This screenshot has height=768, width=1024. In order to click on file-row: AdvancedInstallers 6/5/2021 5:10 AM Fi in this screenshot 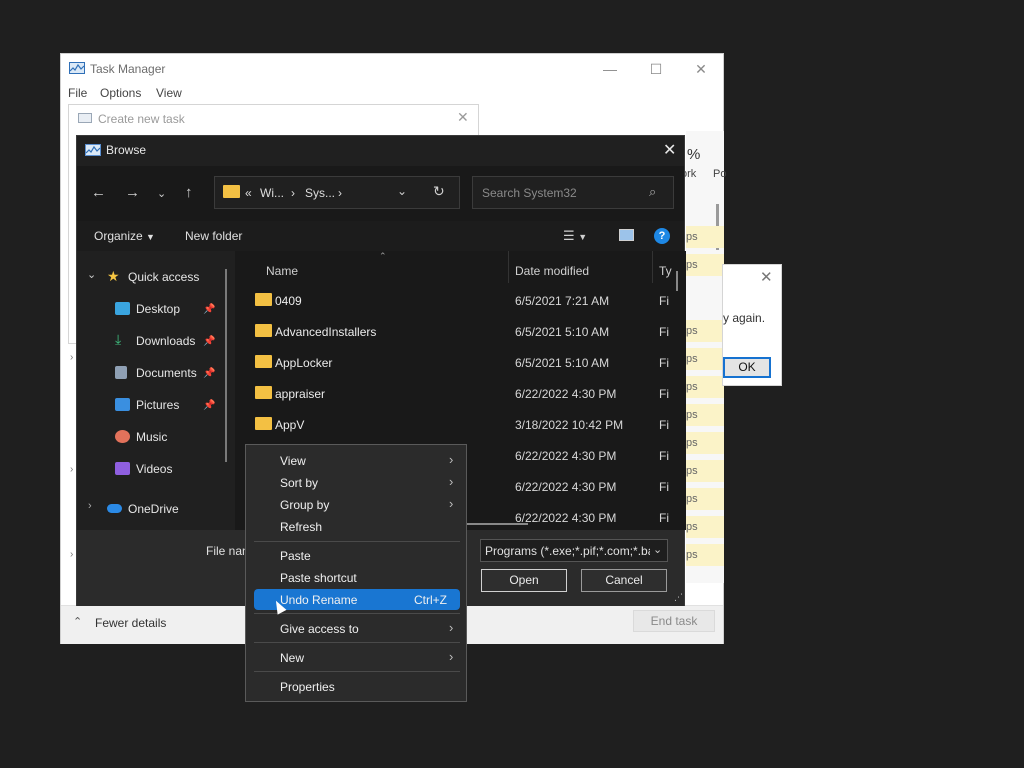, I will do `click(457, 331)`.